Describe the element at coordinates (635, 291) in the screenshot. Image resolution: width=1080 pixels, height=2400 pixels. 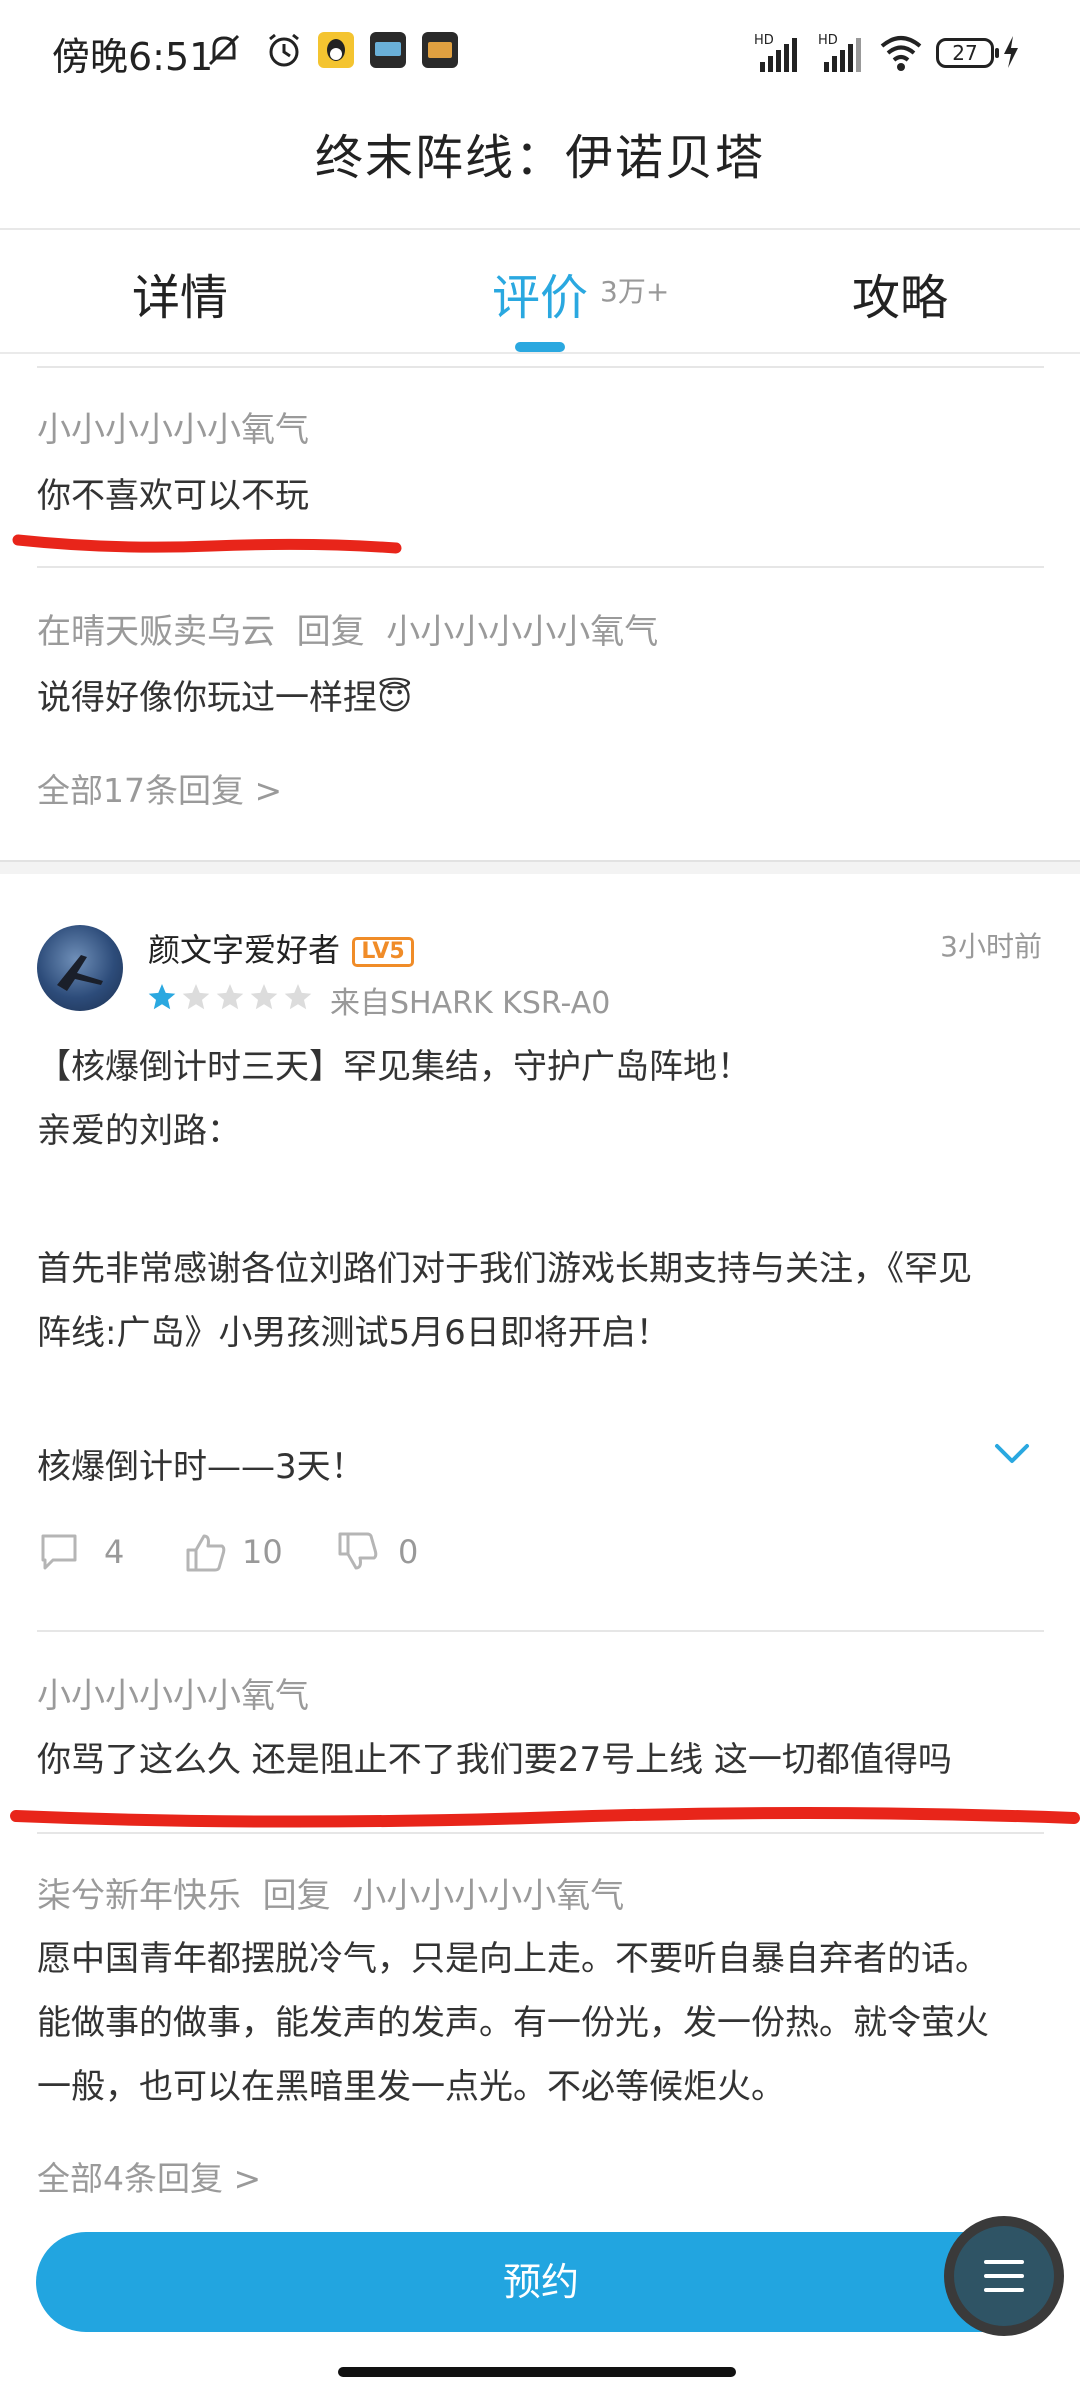
I see `tab-reviews-count: 3万+` at that location.